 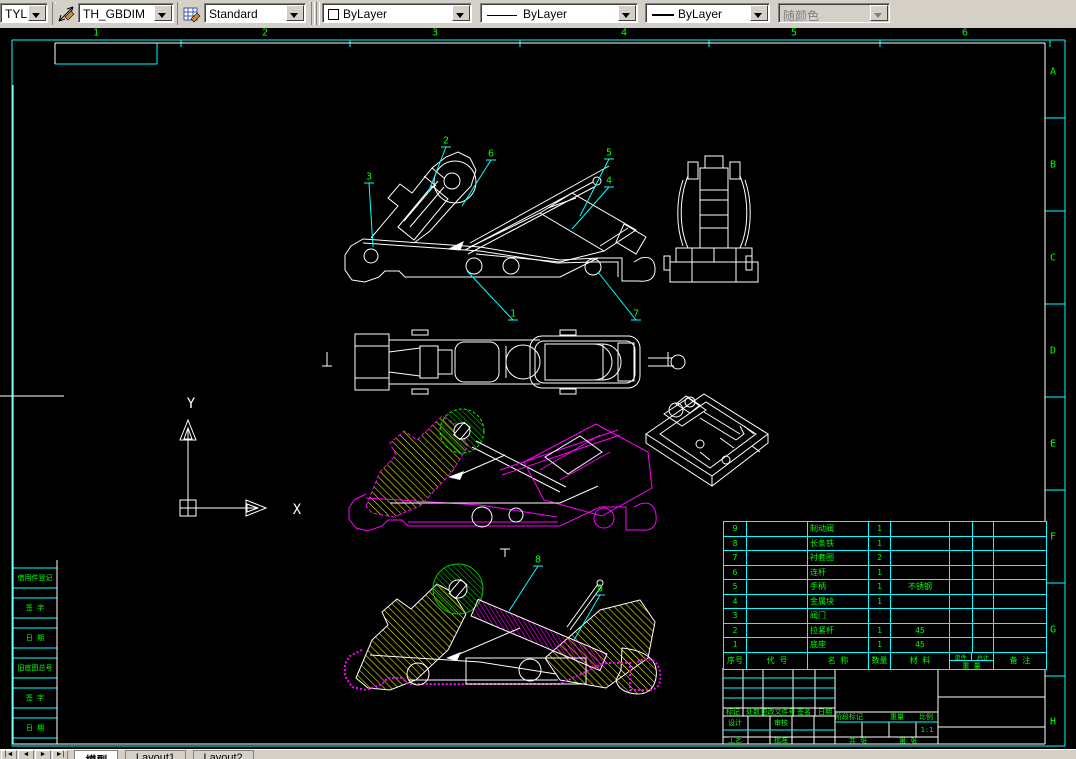 I want to click on color-swatch, so click(x=333, y=14).